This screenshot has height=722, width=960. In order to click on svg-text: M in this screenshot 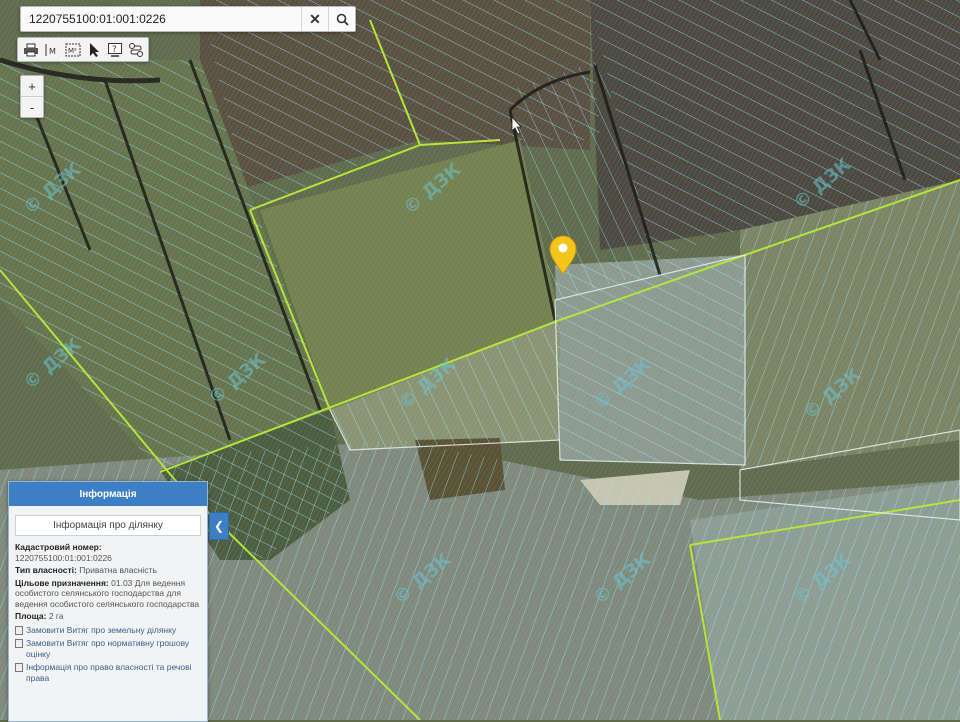, I will do `click(52, 51)`.